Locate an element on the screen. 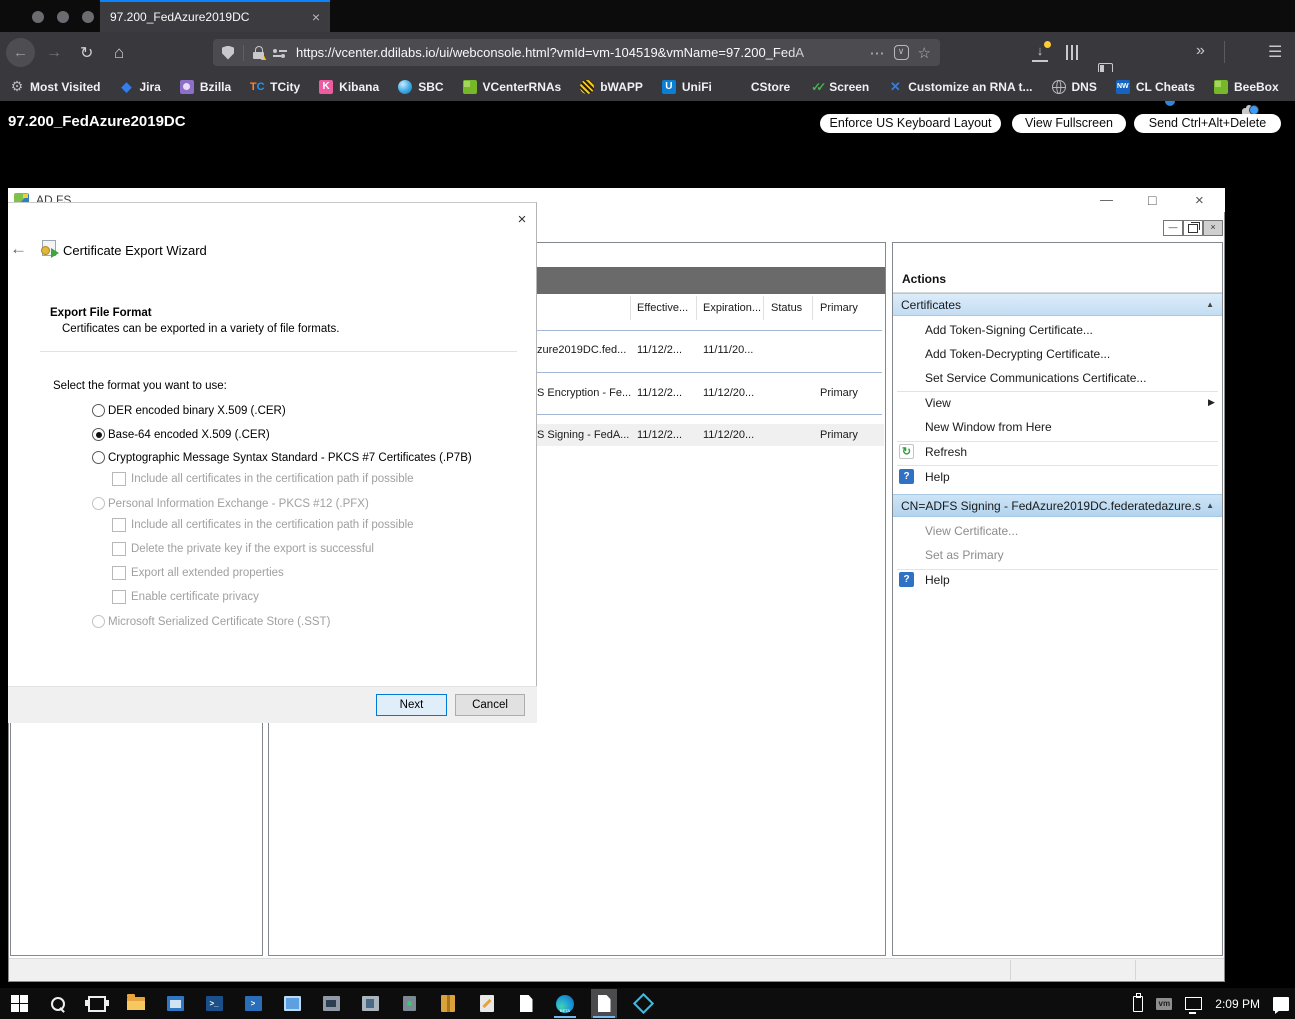 The height and width of the screenshot is (1019, 1295). home-button: ⌂ is located at coordinates (119, 53).